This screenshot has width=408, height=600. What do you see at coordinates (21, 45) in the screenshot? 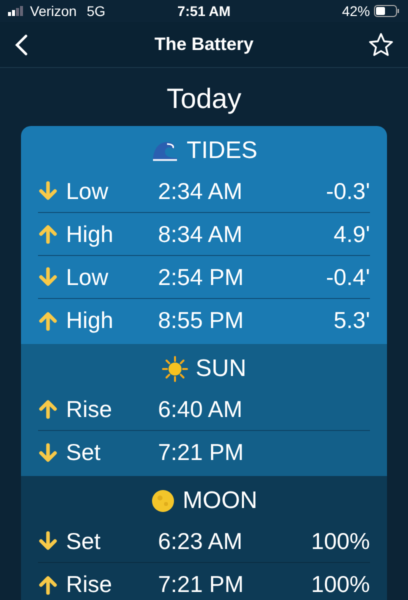
I see `back-icon` at bounding box center [21, 45].